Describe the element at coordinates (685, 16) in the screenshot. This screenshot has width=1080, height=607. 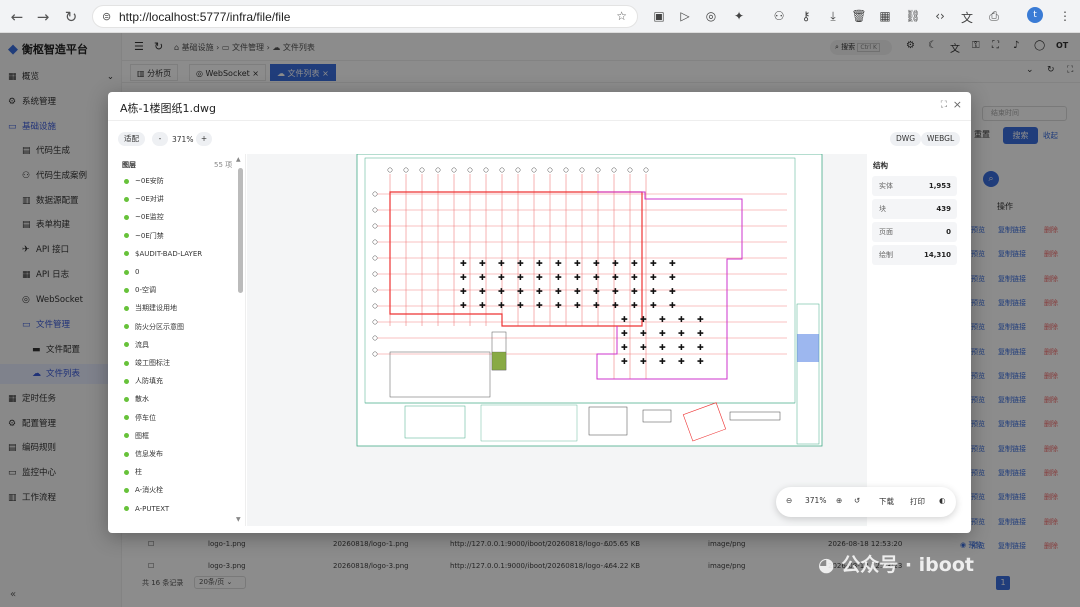
I see `extension-icon: ▷` at that location.